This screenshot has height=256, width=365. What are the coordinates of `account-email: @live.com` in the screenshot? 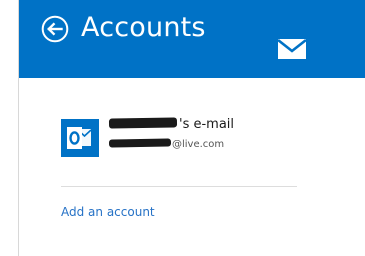 It's located at (166, 145).